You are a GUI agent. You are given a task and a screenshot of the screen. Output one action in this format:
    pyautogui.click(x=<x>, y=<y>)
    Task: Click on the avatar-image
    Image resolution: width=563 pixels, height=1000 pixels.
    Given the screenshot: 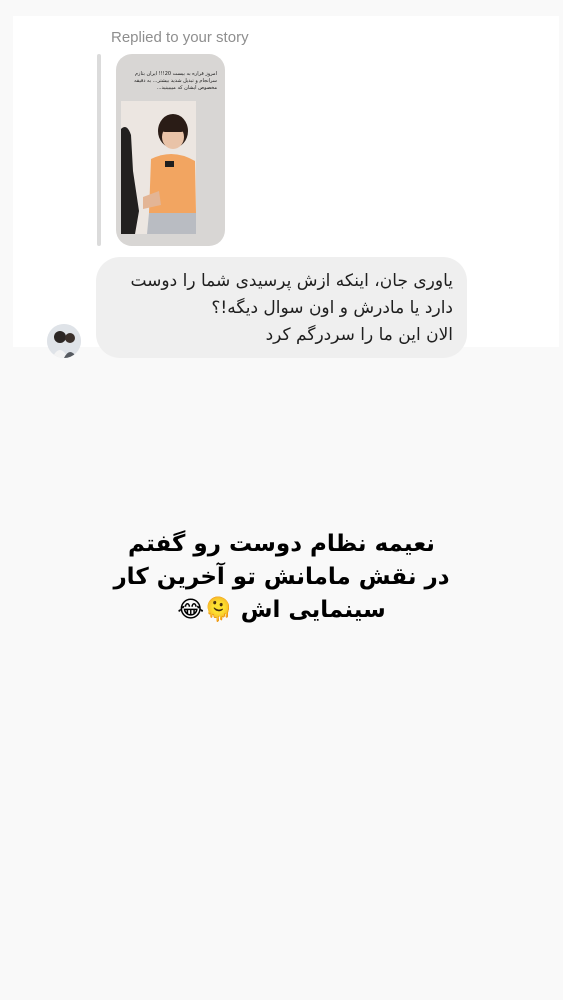 What is the action you would take?
    pyautogui.click(x=64, y=341)
    